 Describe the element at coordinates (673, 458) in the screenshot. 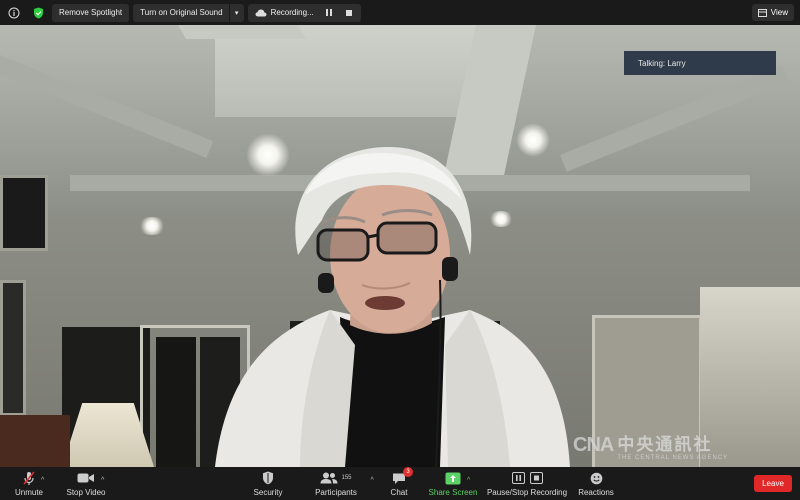

I see `watermark-english-text: THE CENTRAL NEWS AGENCY` at that location.